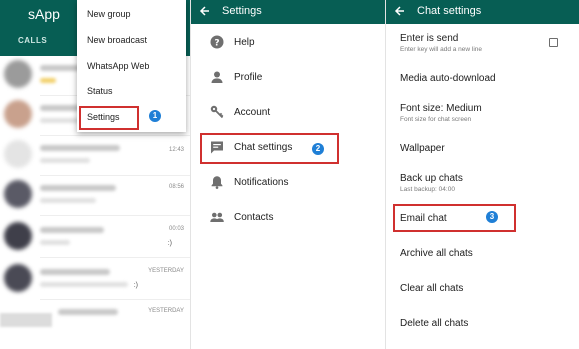 This screenshot has height=349, width=579. I want to click on settings-item-label: Account, so click(252, 112).